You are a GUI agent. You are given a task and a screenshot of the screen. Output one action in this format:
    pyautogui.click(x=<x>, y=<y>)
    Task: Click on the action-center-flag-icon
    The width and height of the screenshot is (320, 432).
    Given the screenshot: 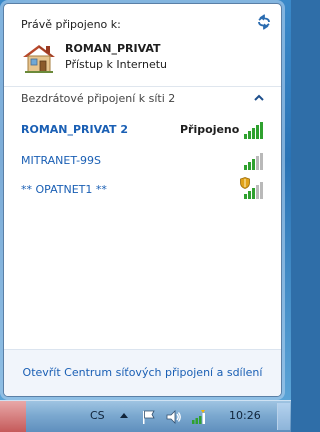 What is the action you would take?
    pyautogui.click(x=149, y=417)
    